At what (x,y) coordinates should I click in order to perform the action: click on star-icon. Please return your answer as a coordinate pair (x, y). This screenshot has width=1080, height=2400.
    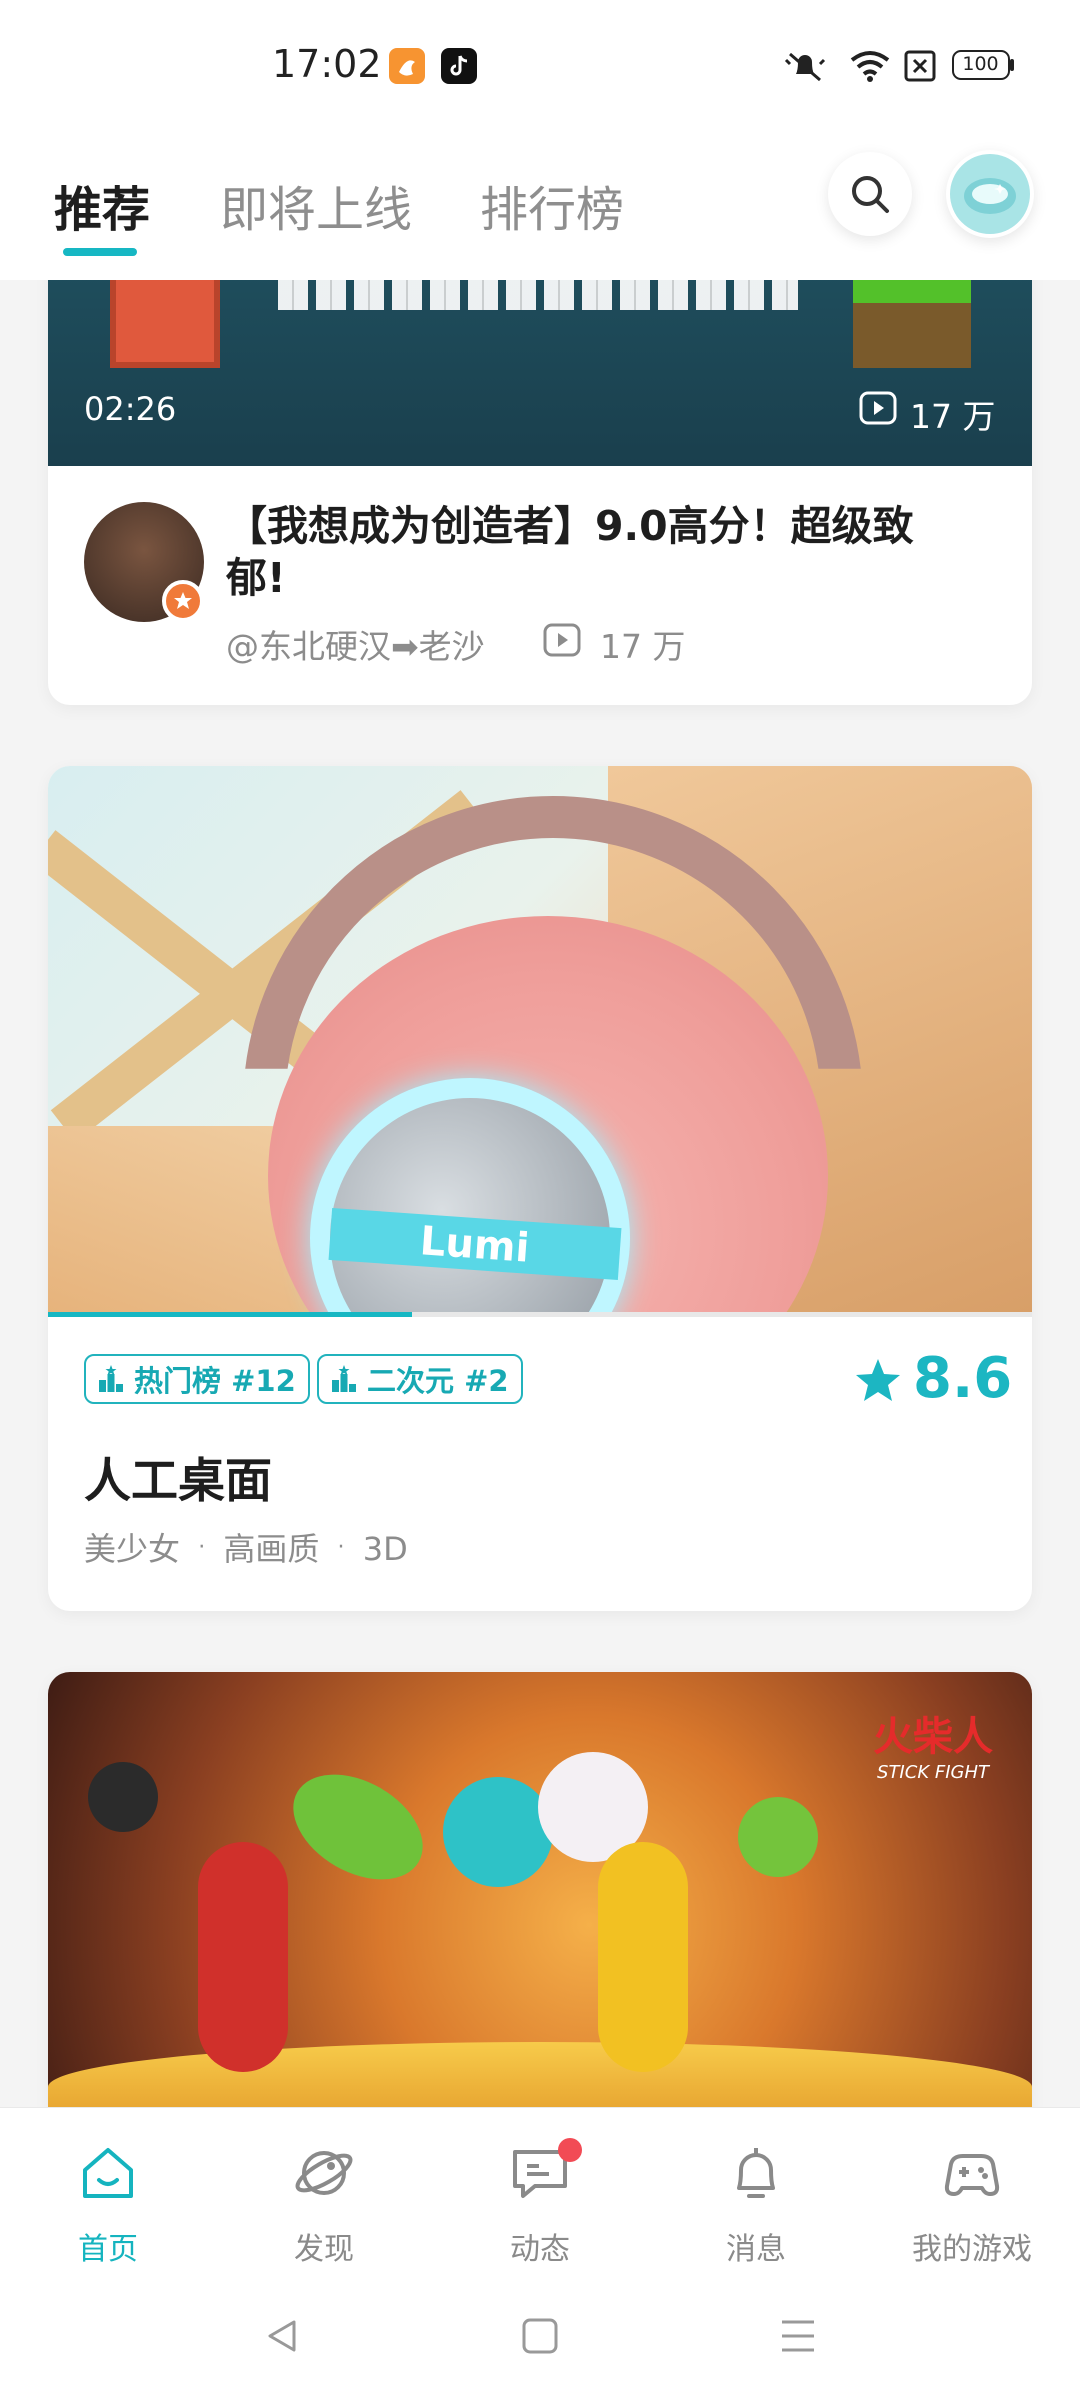
    Looking at the image, I should click on (878, 1380).